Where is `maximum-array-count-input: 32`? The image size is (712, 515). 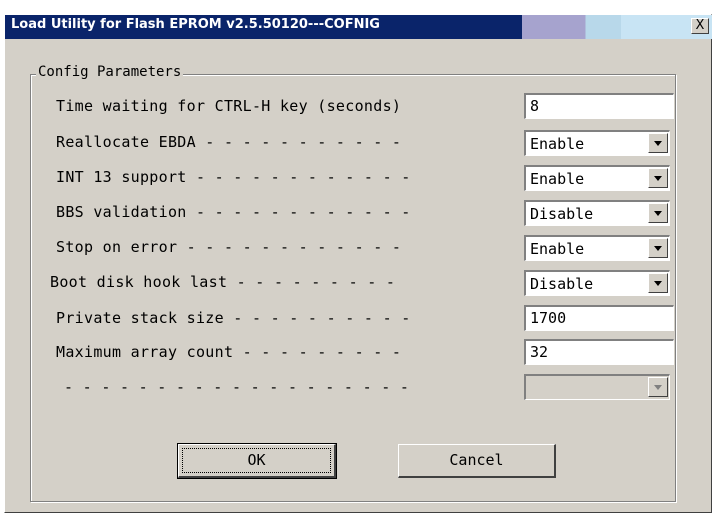
maximum-array-count-input: 32 is located at coordinates (599, 352).